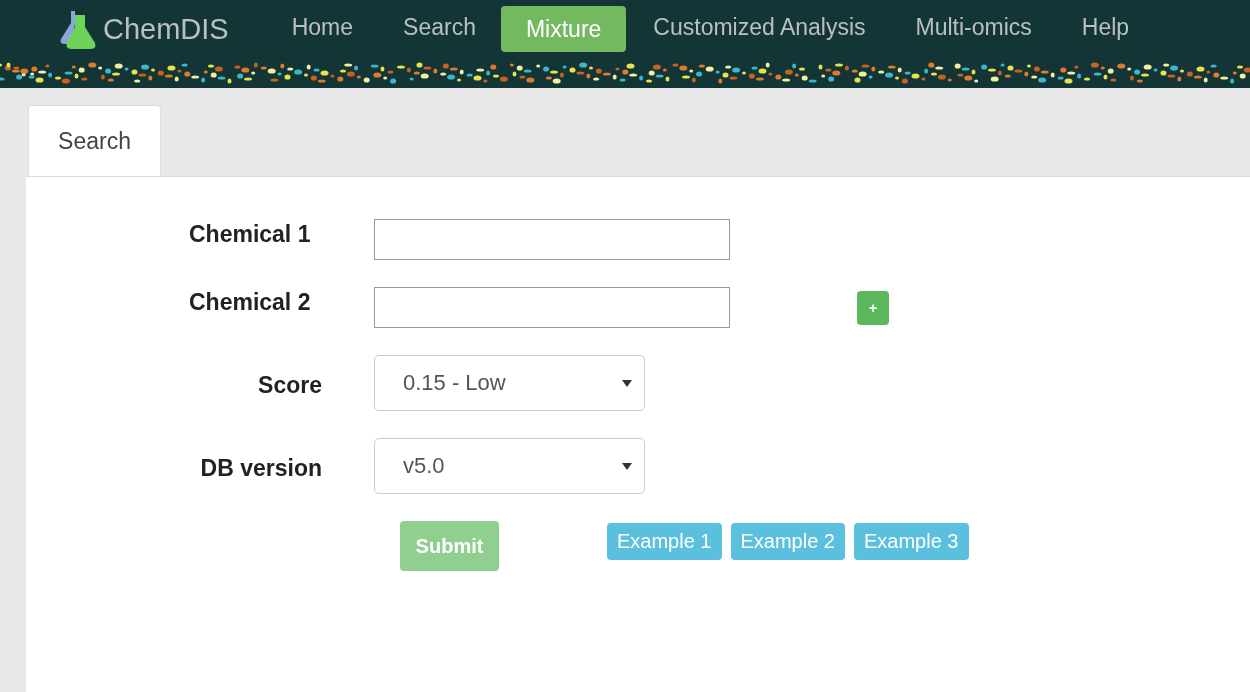 The image size is (1250, 692). Describe the element at coordinates (94, 141) in the screenshot. I see `tab: Search` at that location.